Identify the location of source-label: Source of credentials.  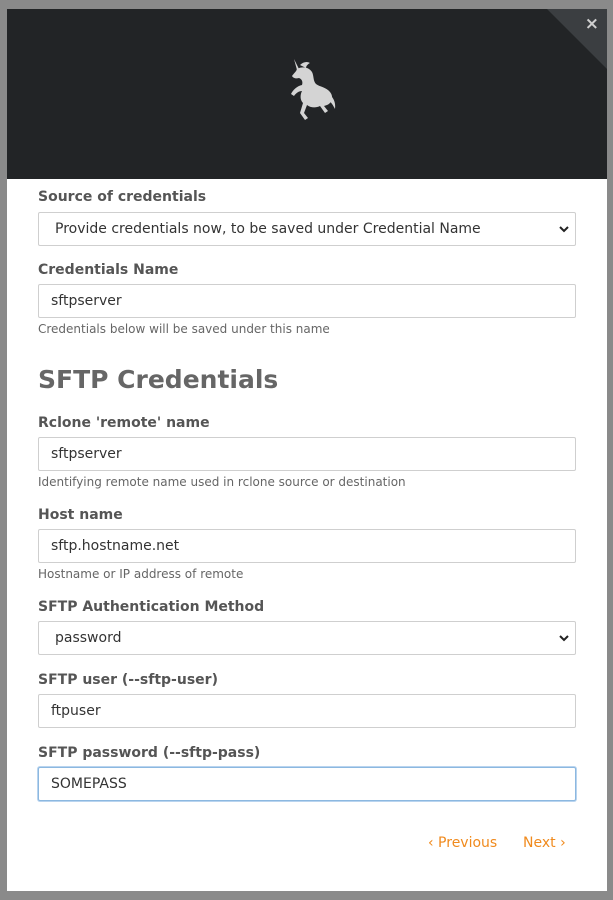
(122, 197).